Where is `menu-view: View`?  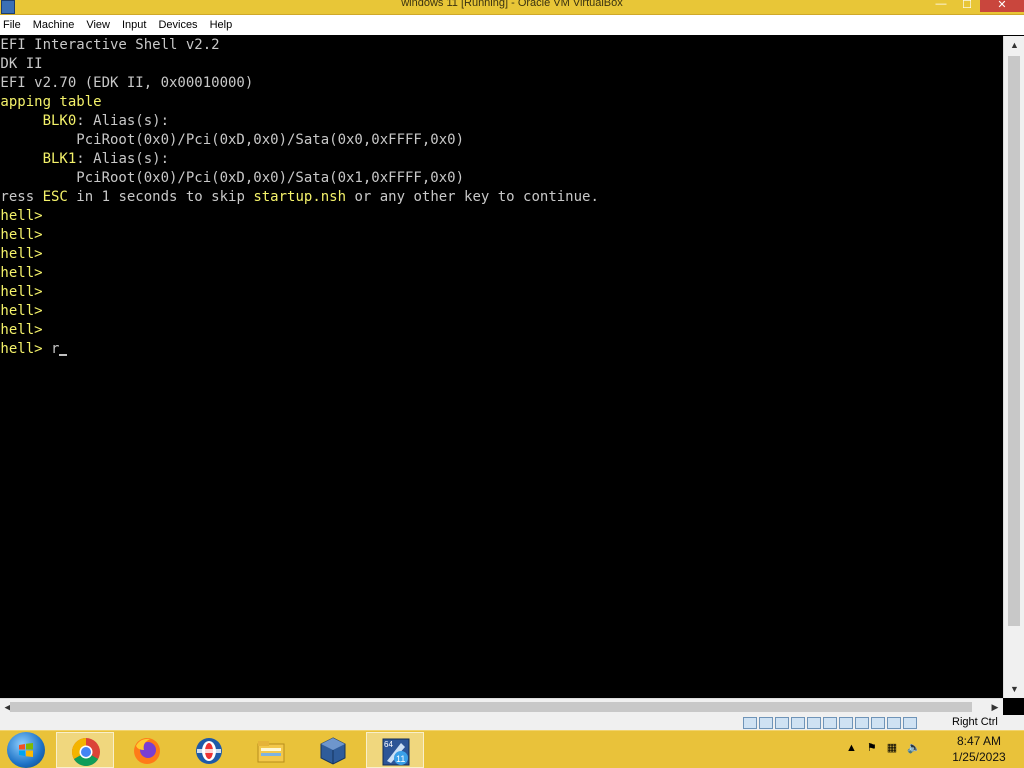
menu-view: View is located at coordinates (101, 25).